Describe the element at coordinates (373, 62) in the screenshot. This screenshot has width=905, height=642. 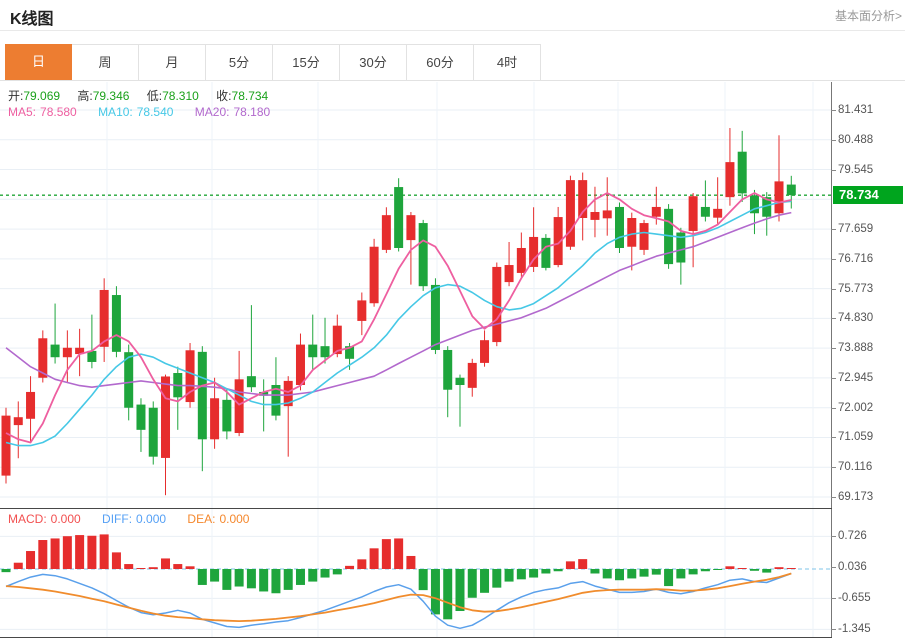
I see `tab-30min: 30分` at that location.